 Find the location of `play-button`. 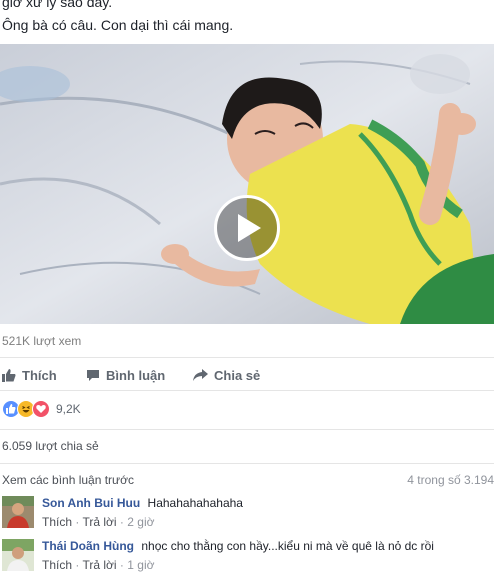

play-button is located at coordinates (247, 228).